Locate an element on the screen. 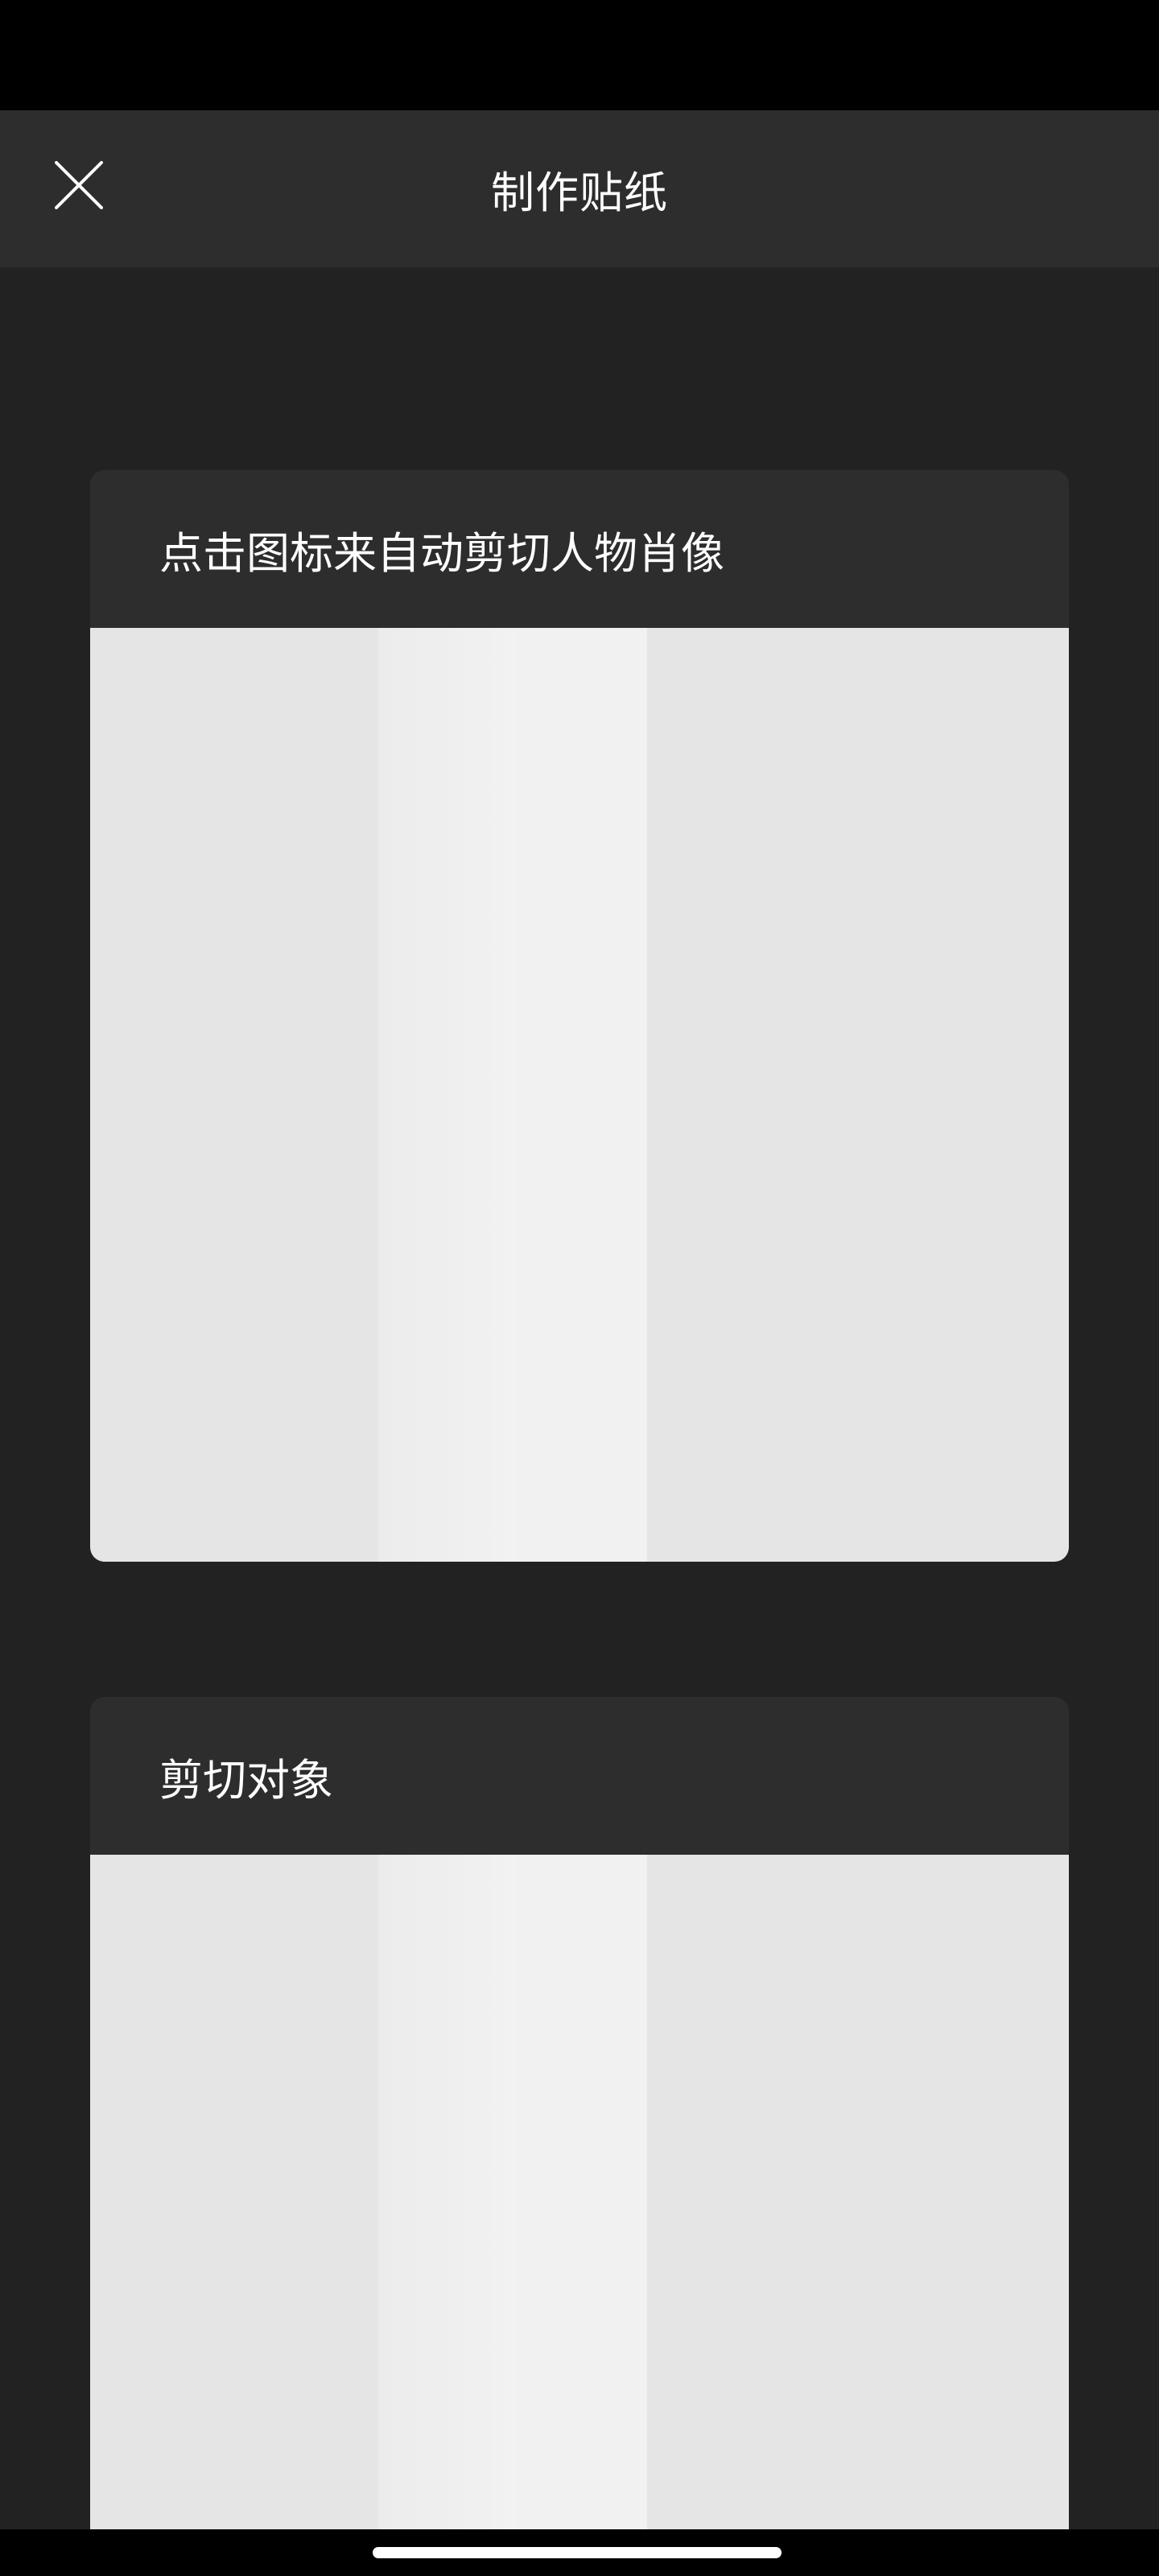 The width and height of the screenshot is (1159, 2576). card-title: 点击图标来自动剪切人物肖像 is located at coordinates (579, 549).